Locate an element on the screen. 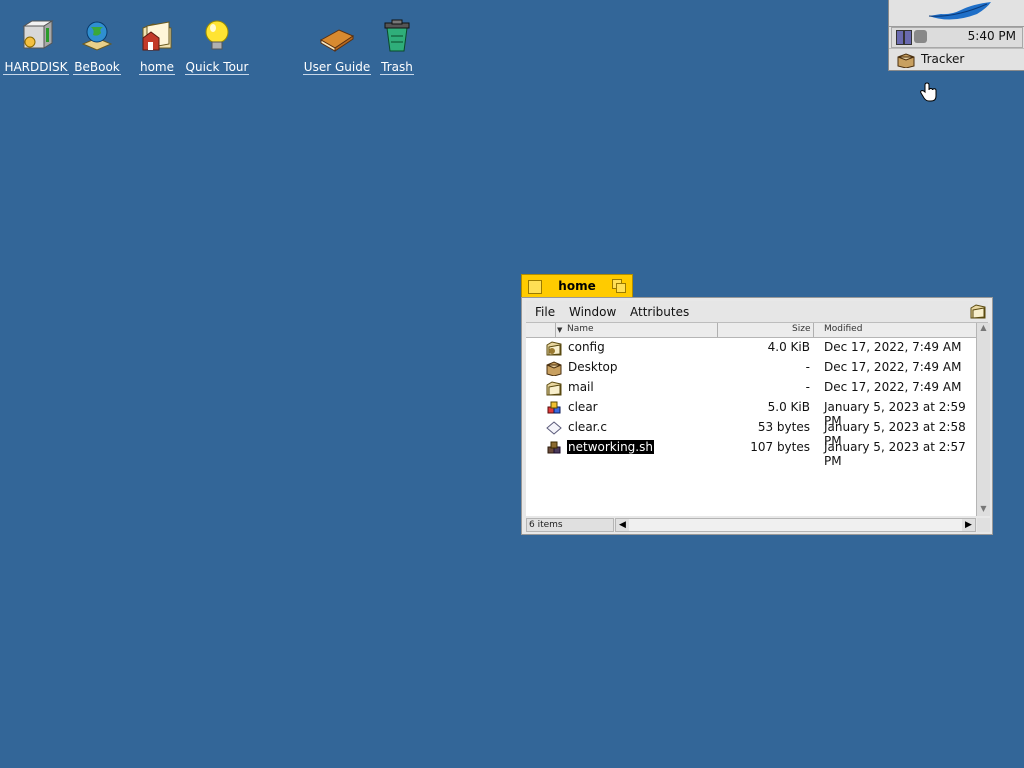 This screenshot has height=768, width=1024. window-tab: home is located at coordinates (577, 286).